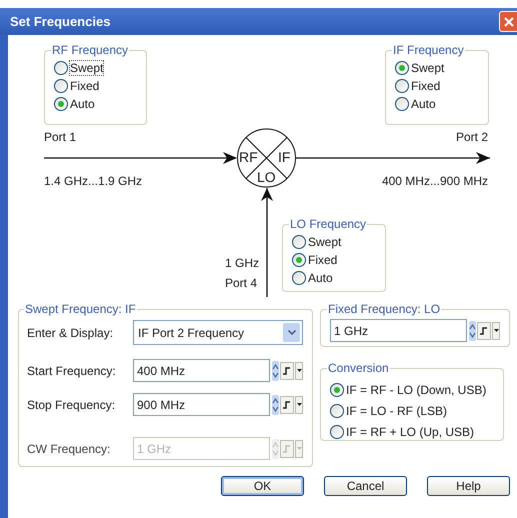 Image resolution: width=517 pixels, height=518 pixels. I want to click on port-label: Port 1, so click(60, 137).